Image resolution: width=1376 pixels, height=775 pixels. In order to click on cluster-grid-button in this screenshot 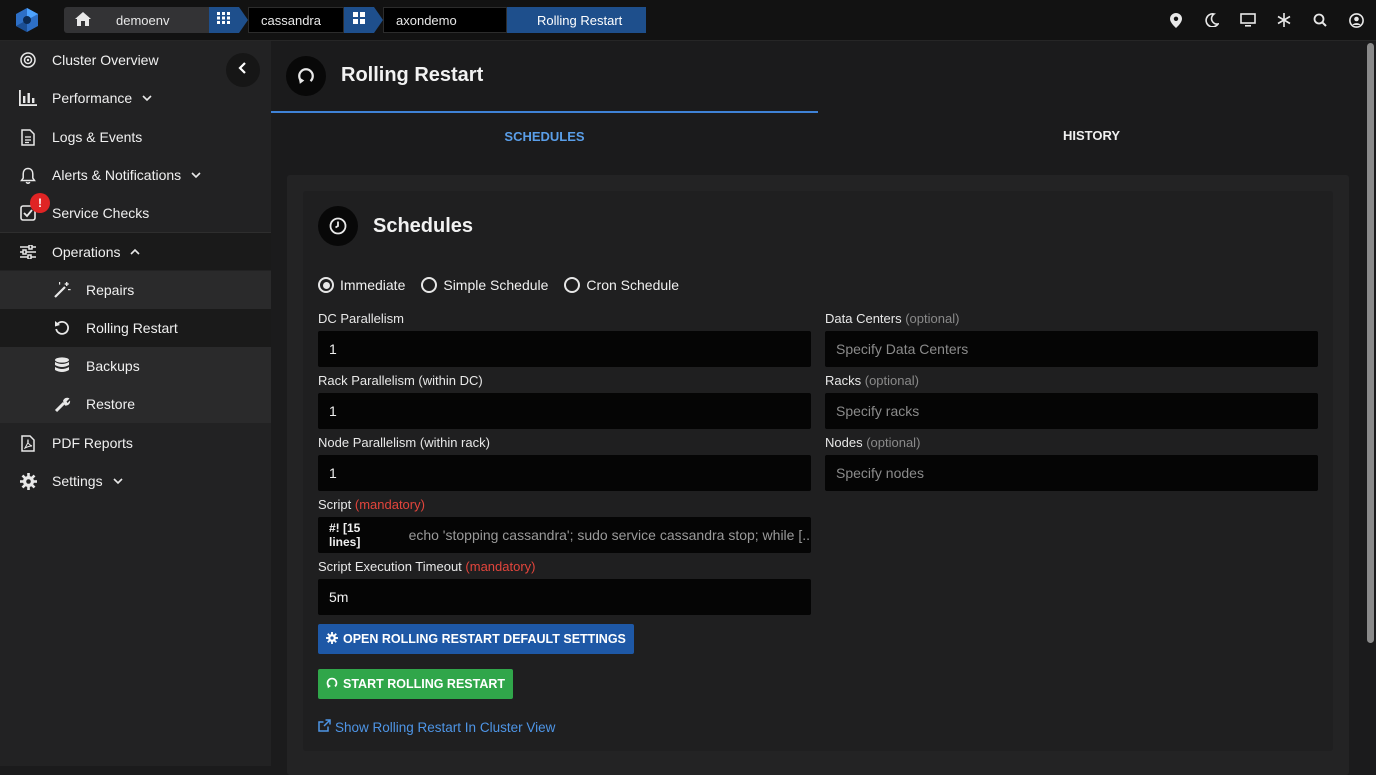, I will do `click(359, 20)`.